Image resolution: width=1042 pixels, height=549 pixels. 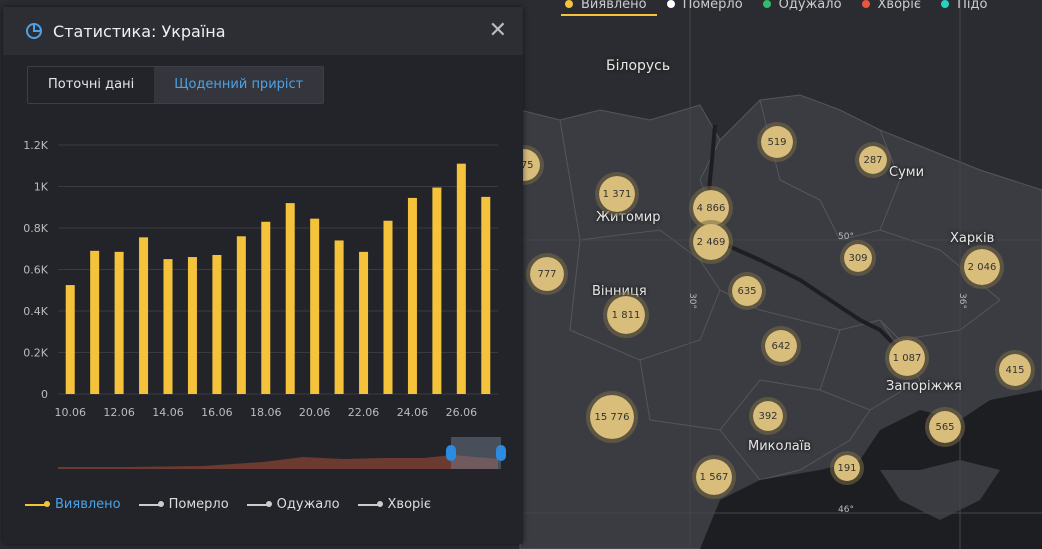 I want to click on bar-14.06, so click(x=168, y=326).